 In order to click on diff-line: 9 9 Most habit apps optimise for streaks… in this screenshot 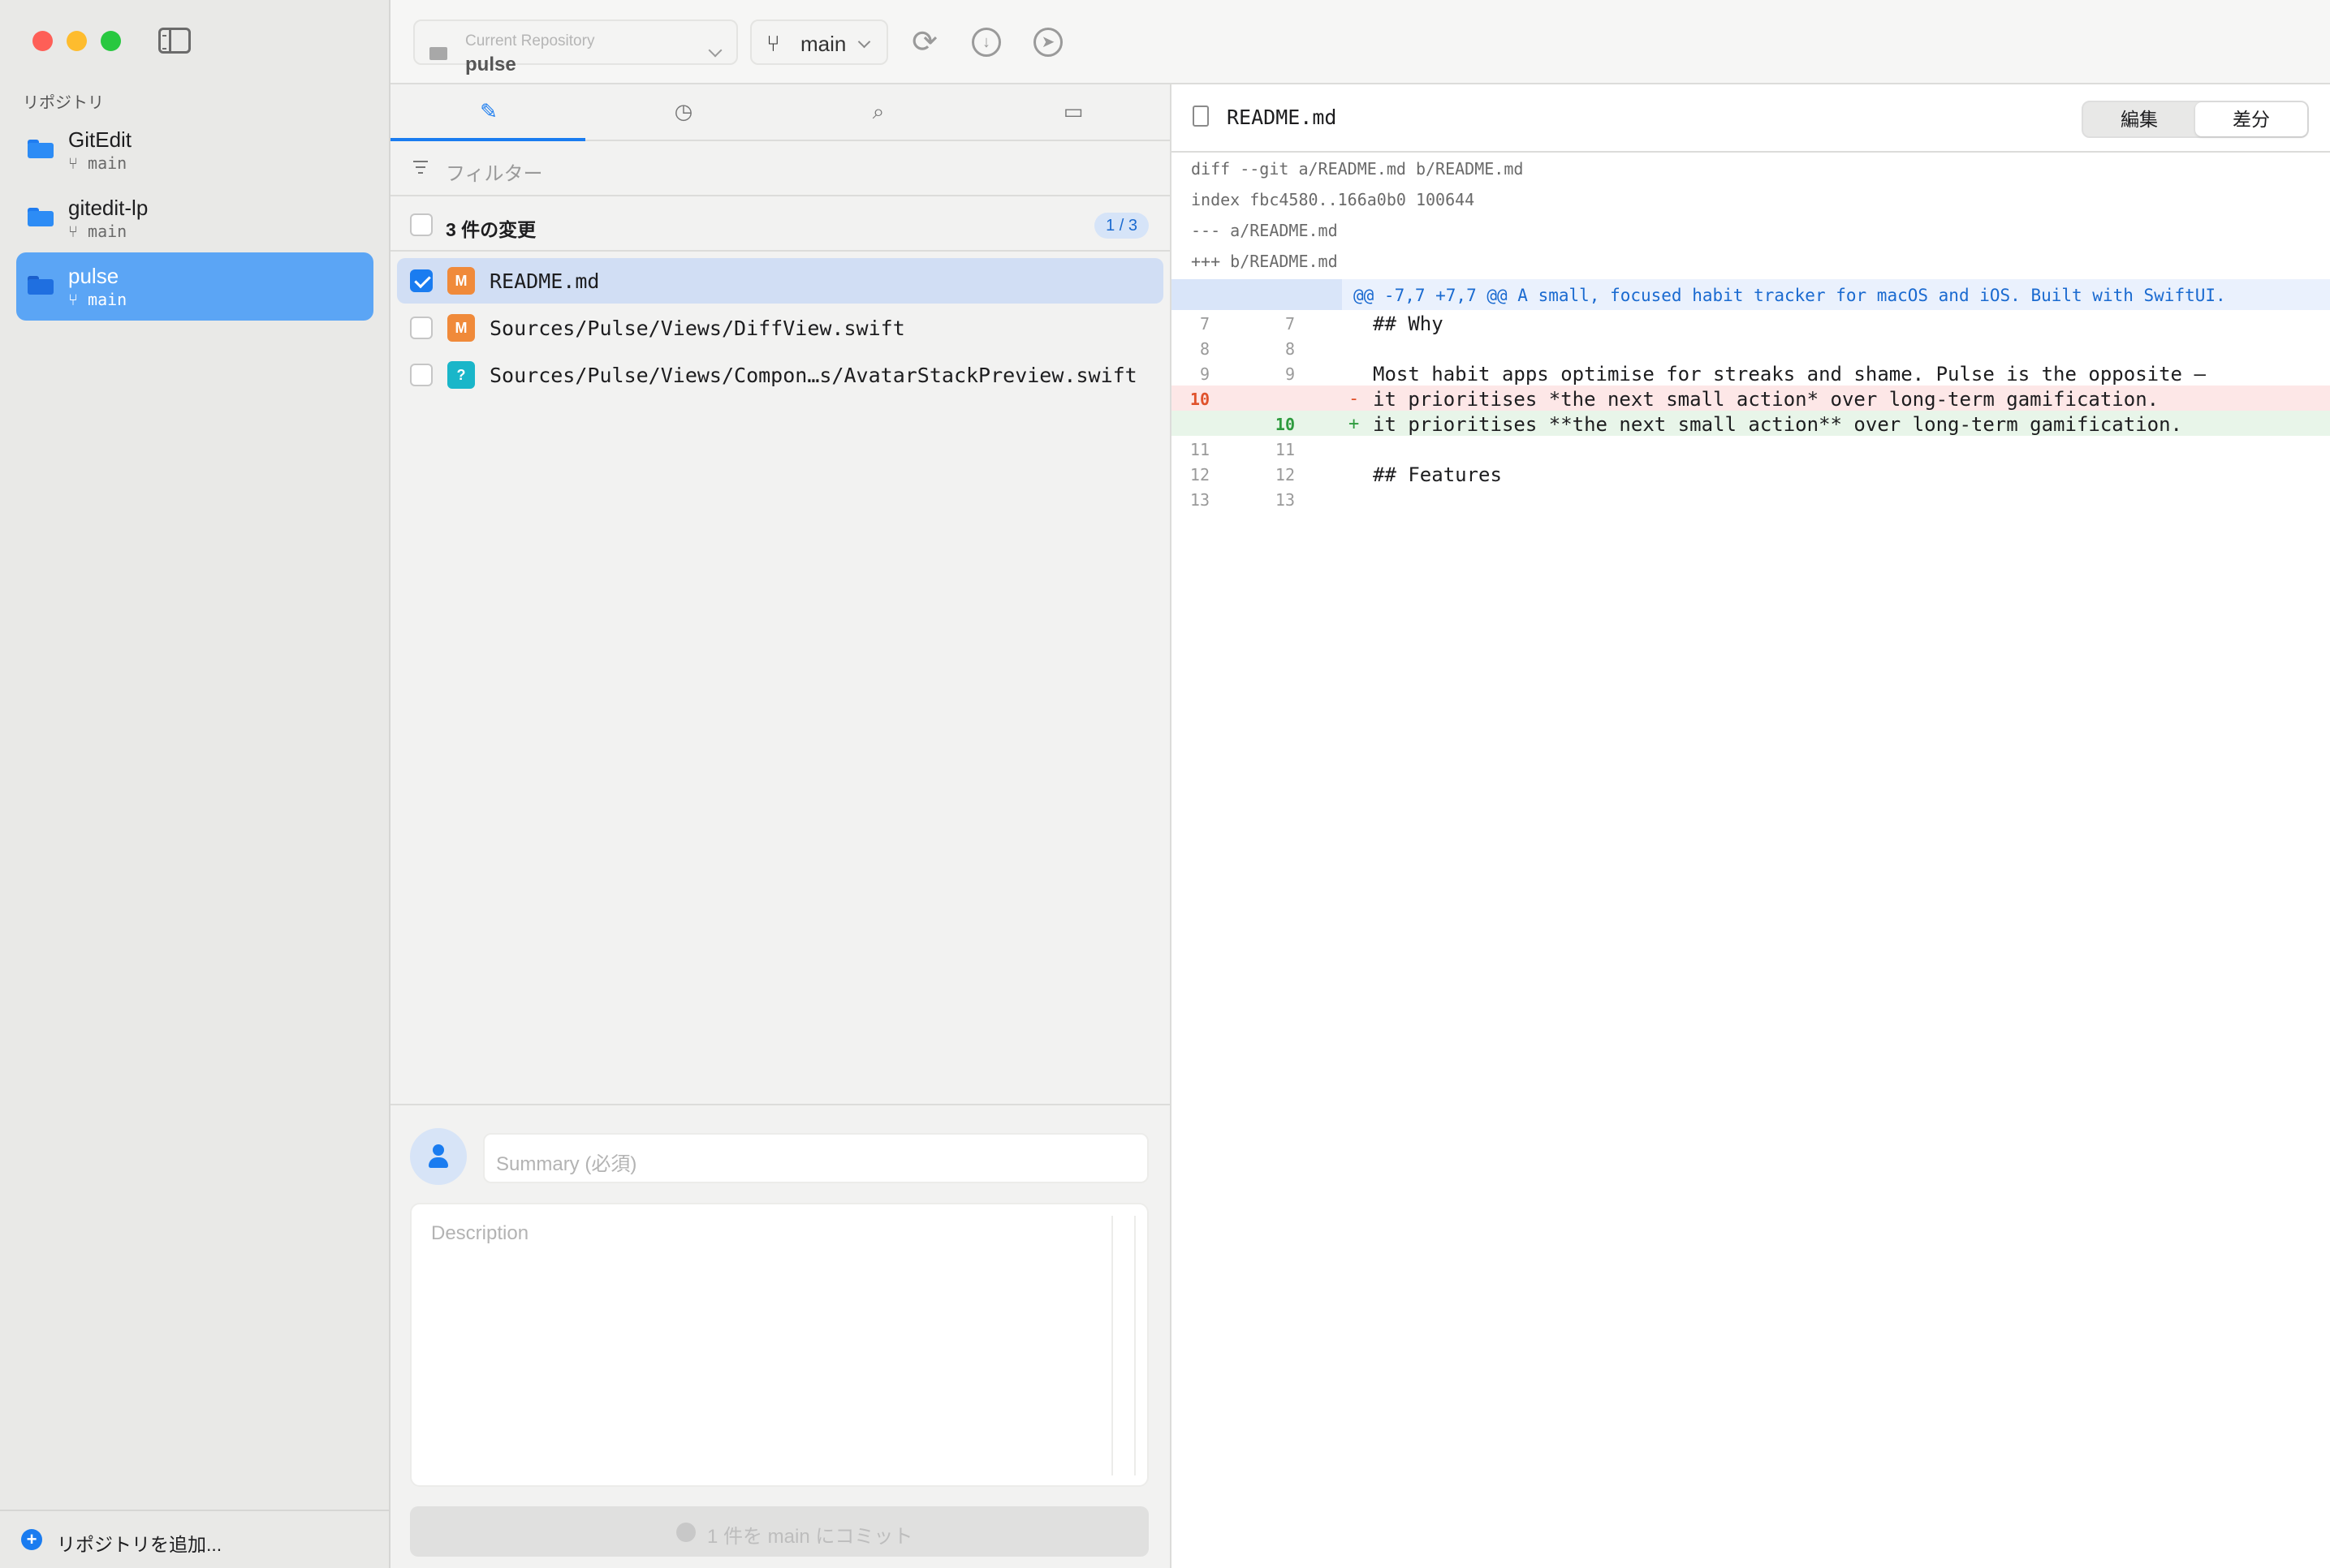, I will do `click(1750, 373)`.